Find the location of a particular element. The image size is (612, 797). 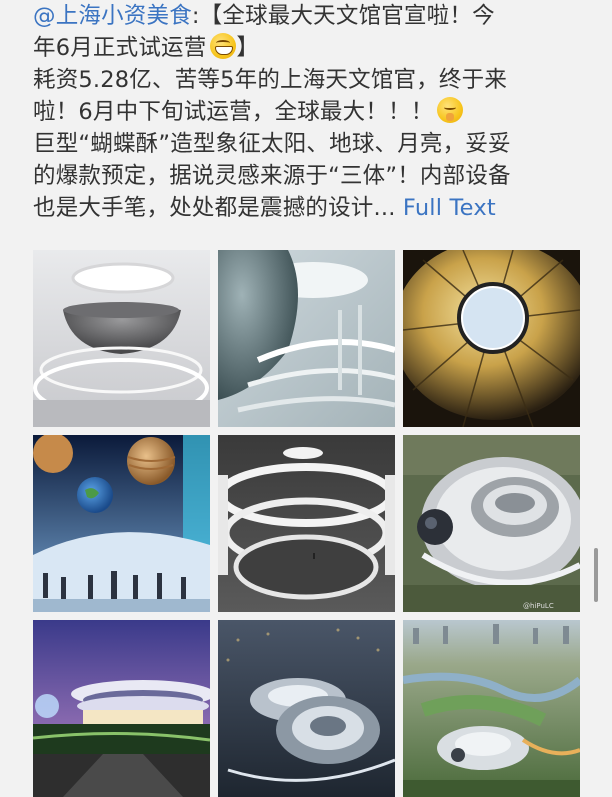

post-line-2-end: 】 is located at coordinates (248, 48).